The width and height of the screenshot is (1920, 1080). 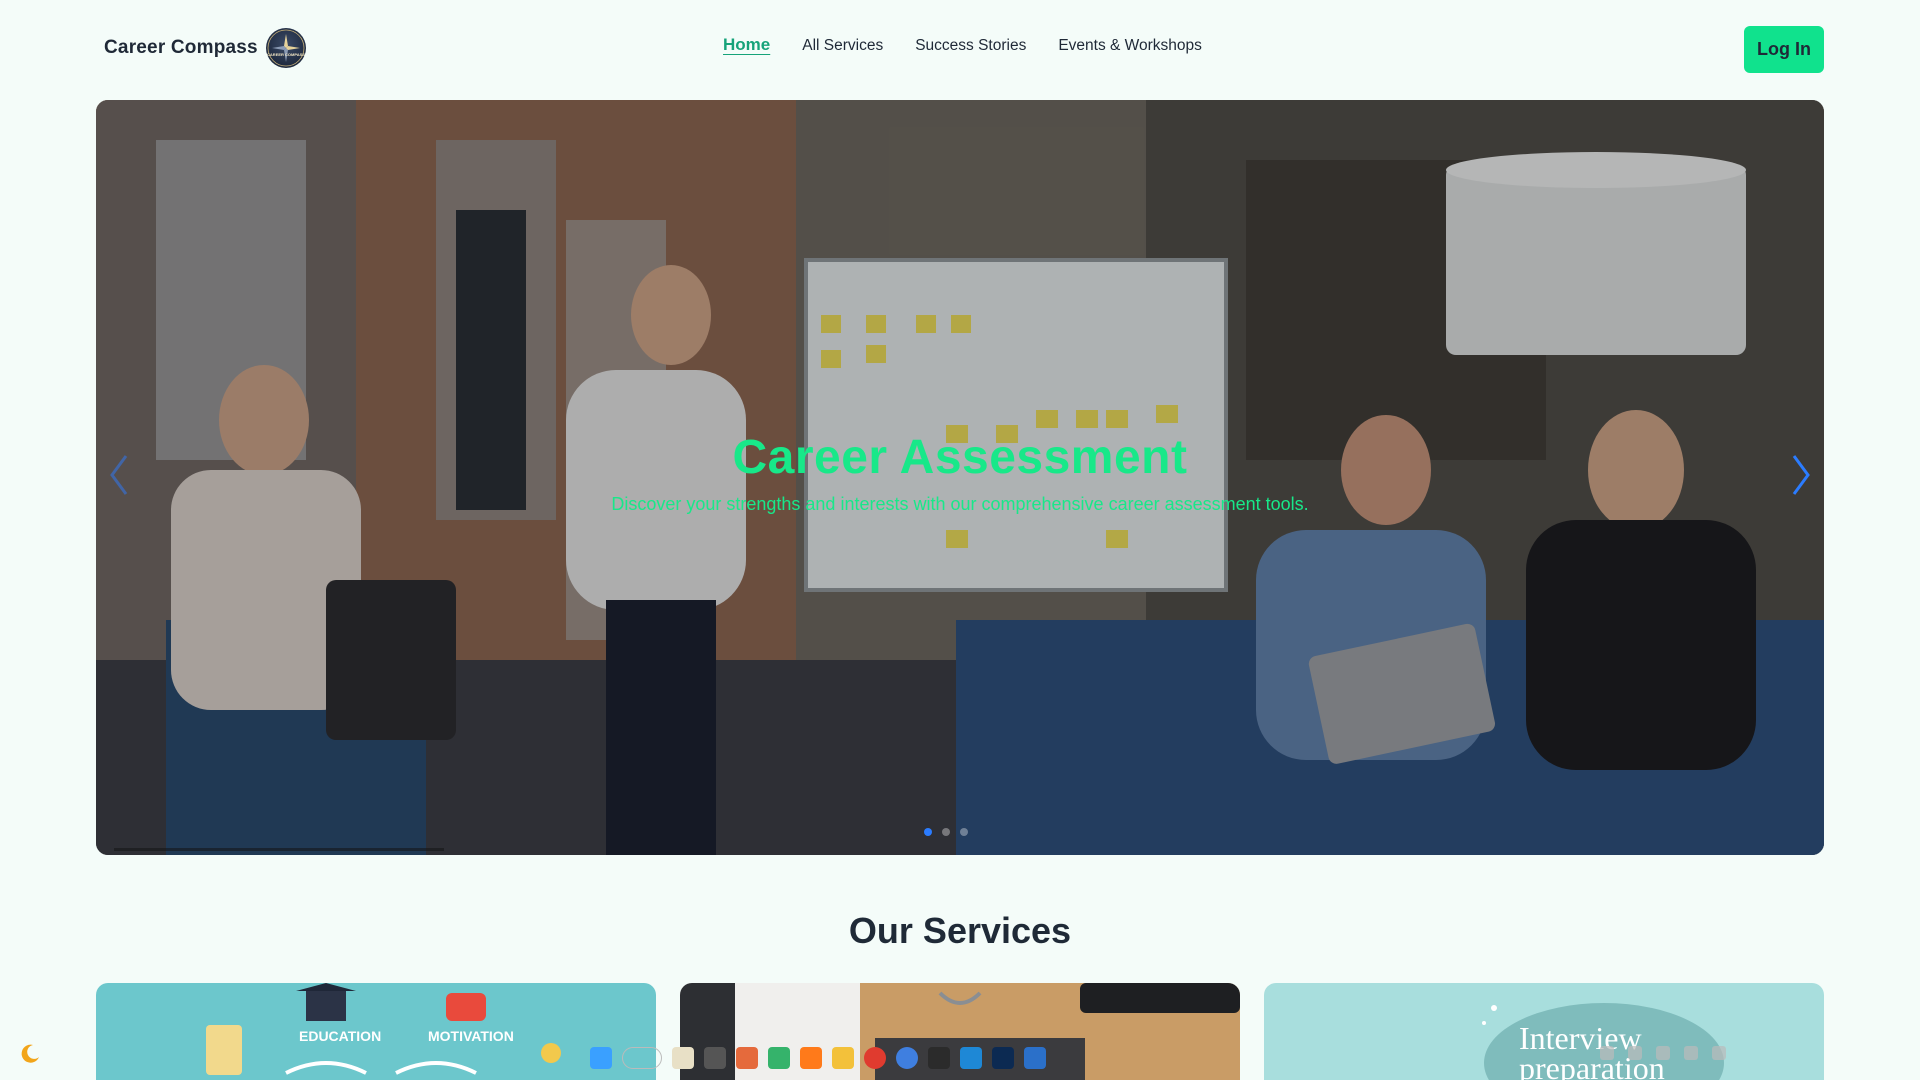 What do you see at coordinates (1003, 1058) in the screenshot?
I see `photoshop-icon` at bounding box center [1003, 1058].